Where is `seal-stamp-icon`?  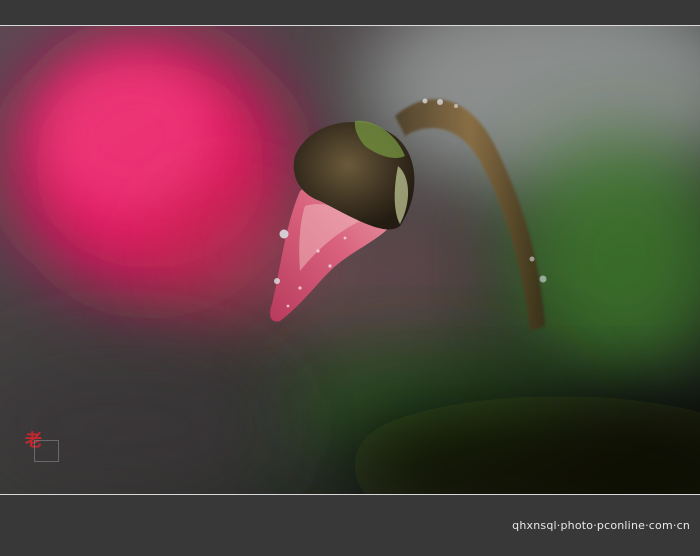
seal-stamp-icon is located at coordinates (46, 451).